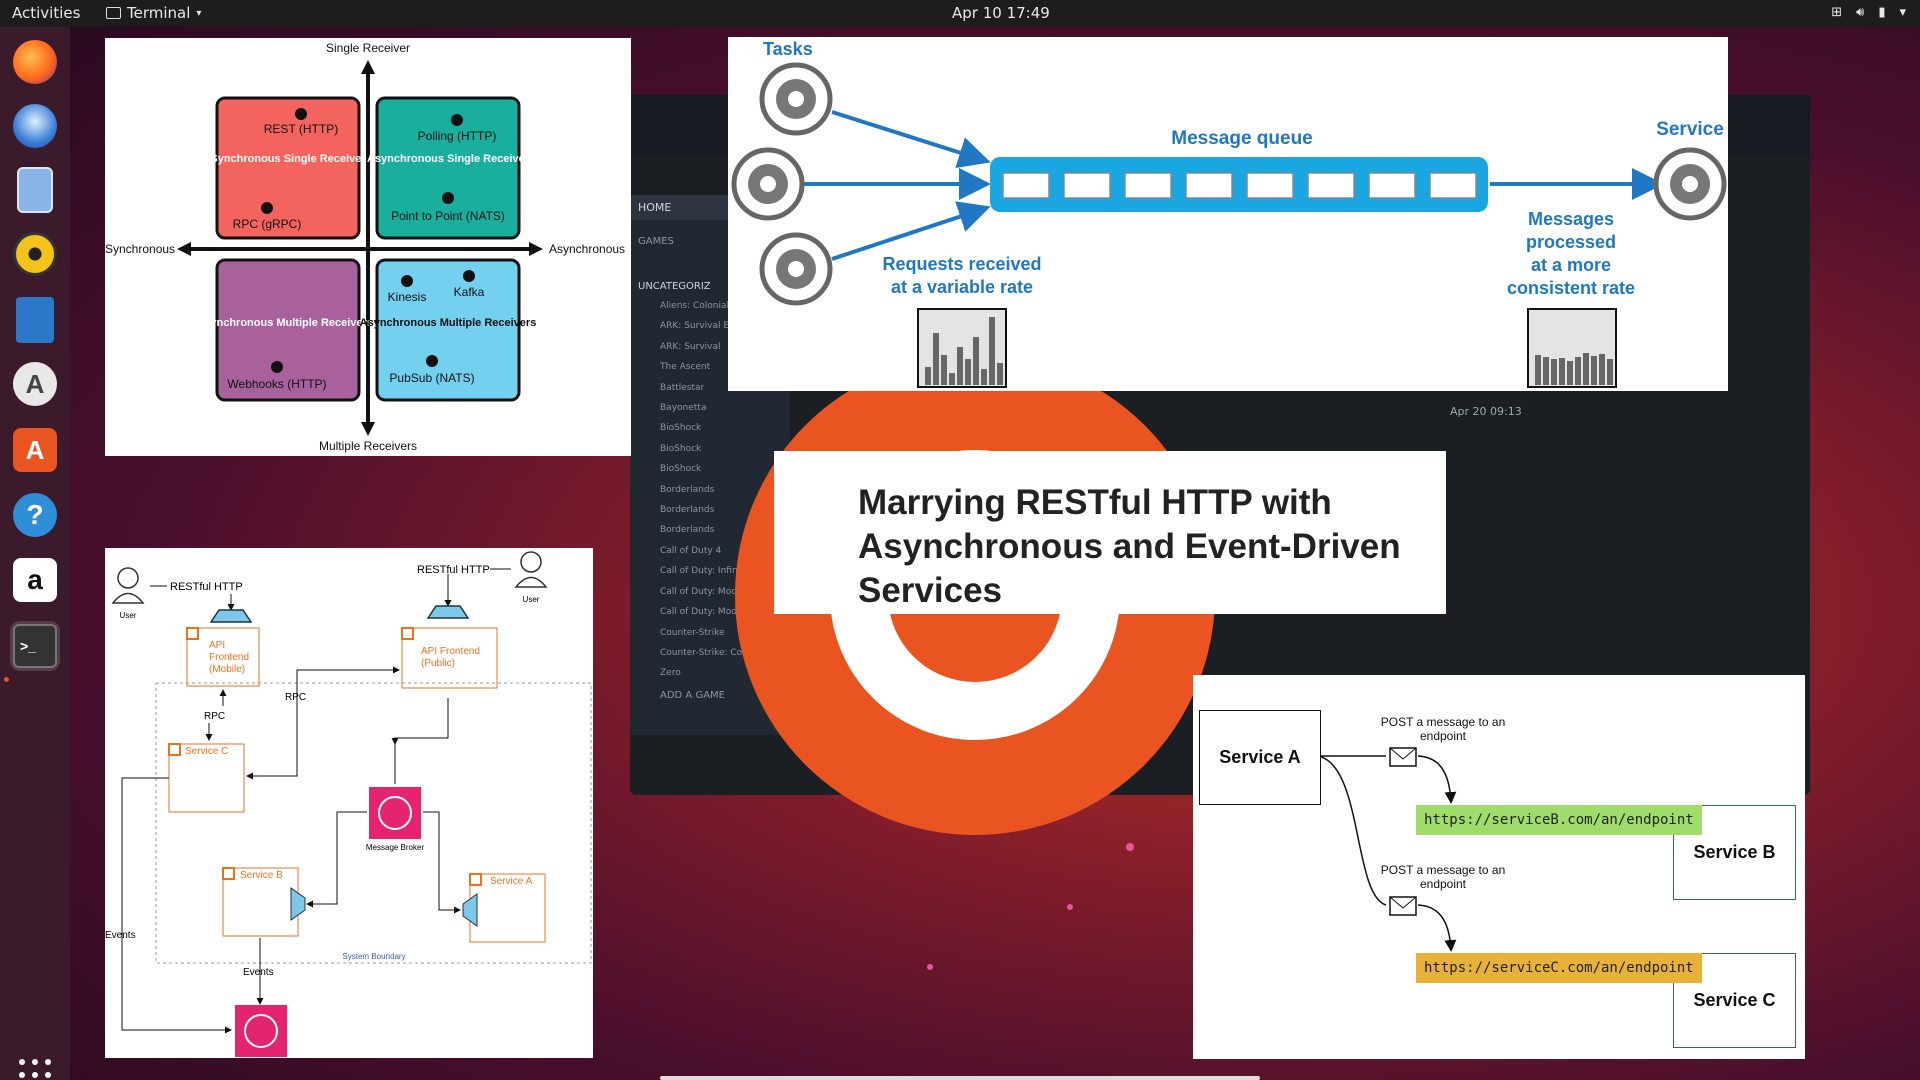  I want to click on q4-item-kinesis: Kinesis, so click(407, 297).